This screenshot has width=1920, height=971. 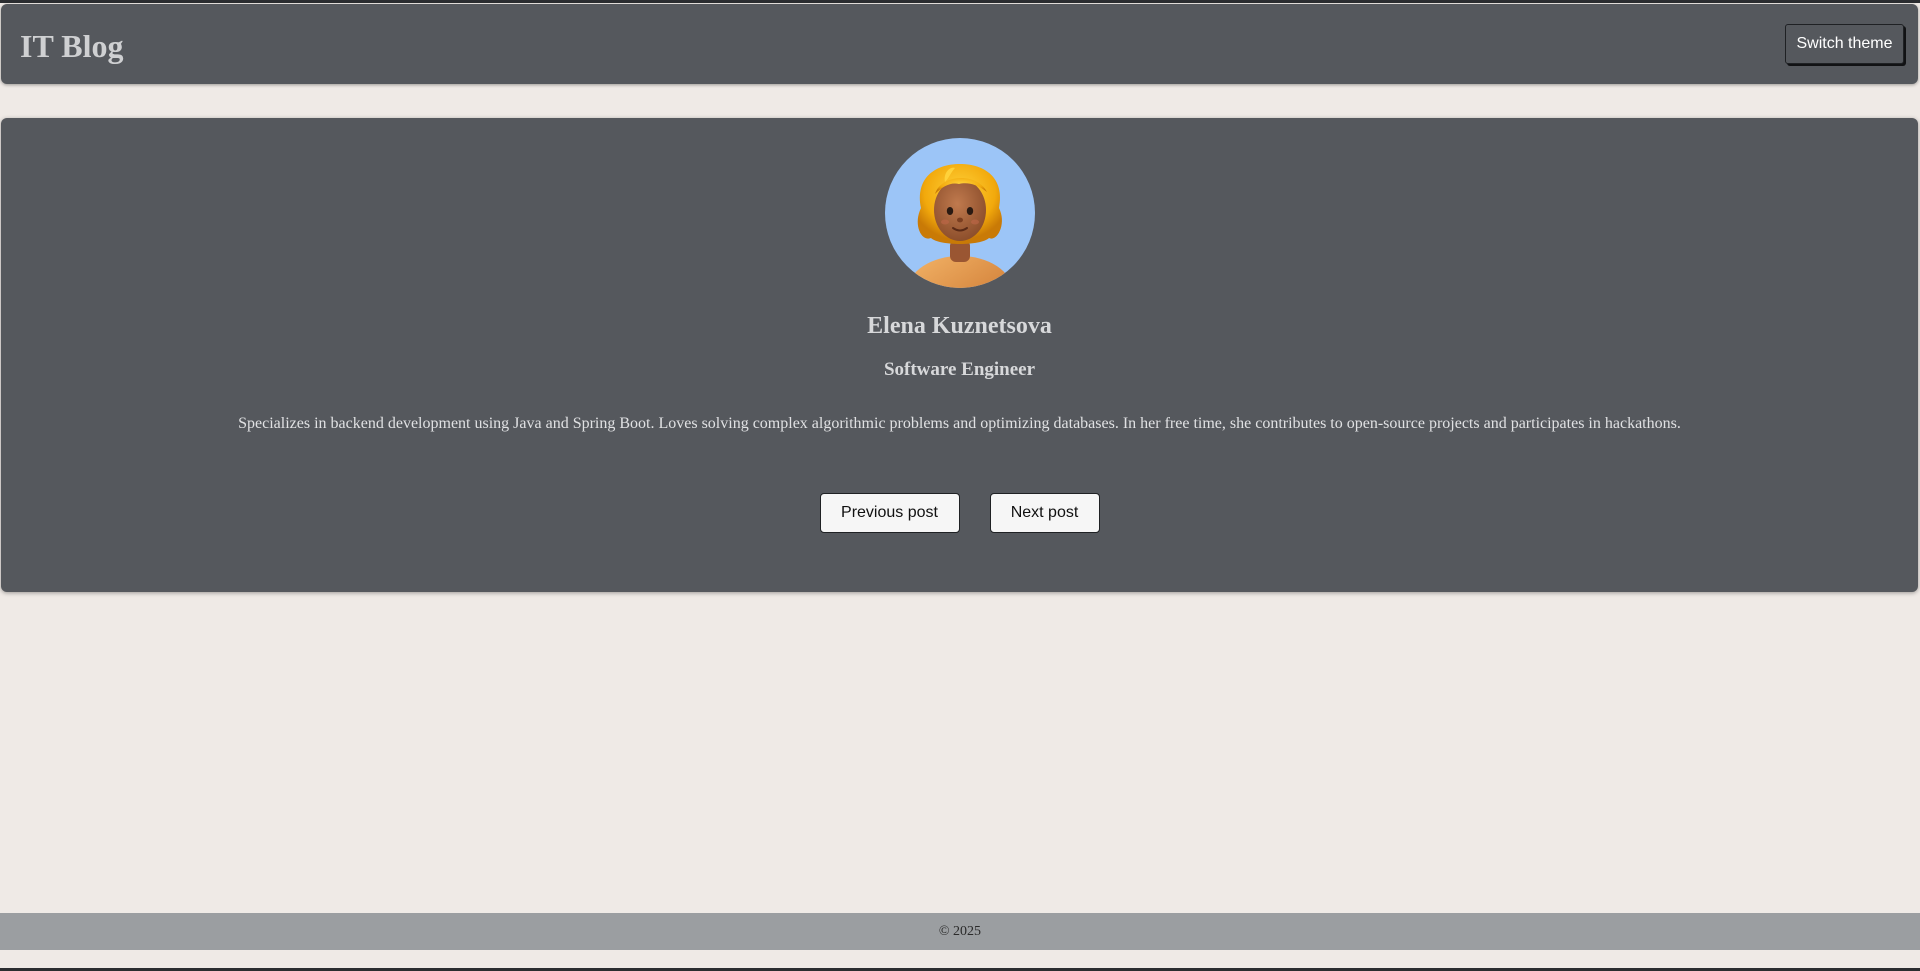 I want to click on site-header: IT Blog Switch theme, so click(x=959, y=44).